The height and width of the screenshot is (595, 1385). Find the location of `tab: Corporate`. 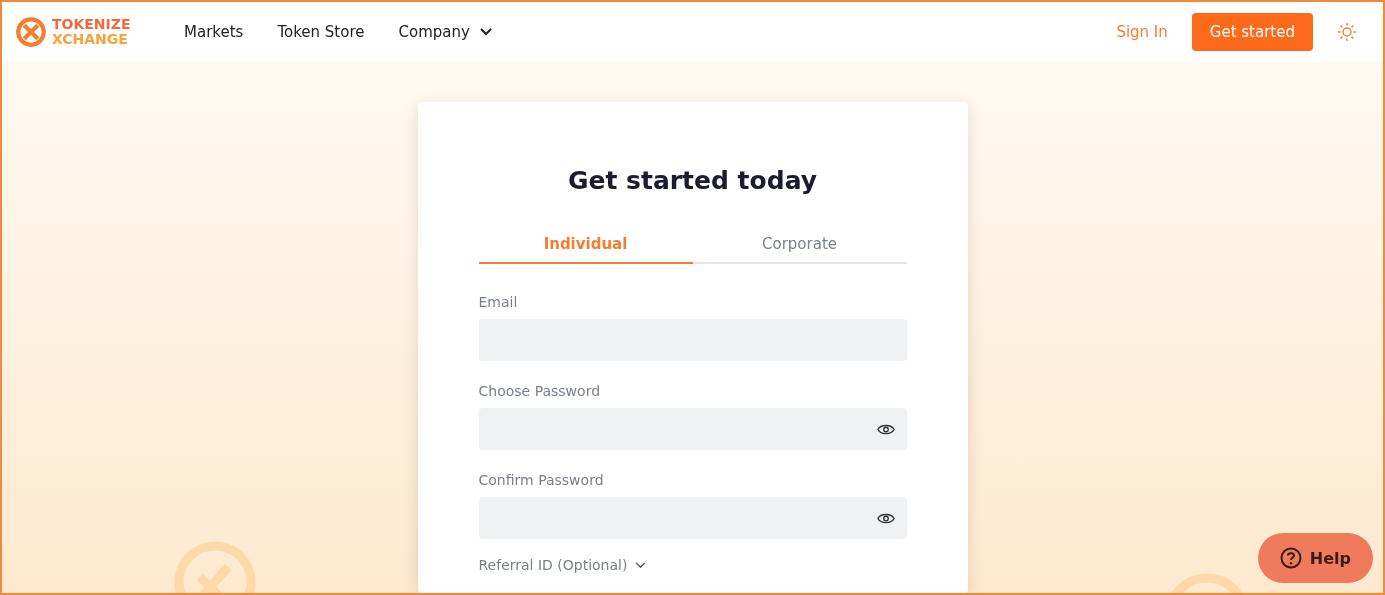

tab: Corporate is located at coordinates (799, 249).